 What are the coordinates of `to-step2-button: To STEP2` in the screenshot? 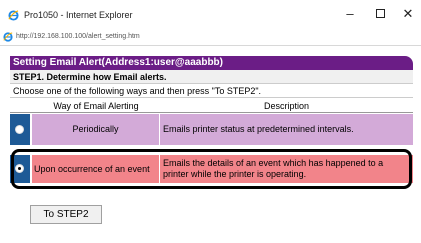 It's located at (66, 214).